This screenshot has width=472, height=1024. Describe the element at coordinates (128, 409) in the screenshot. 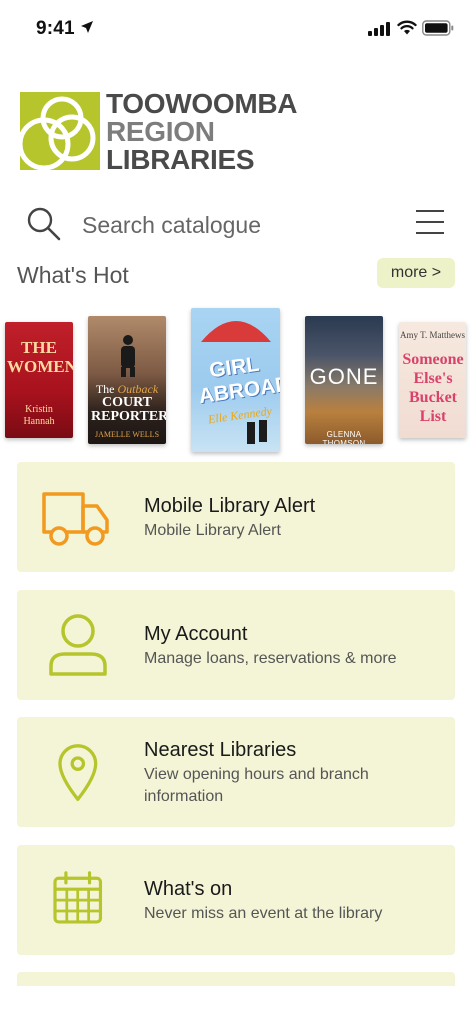

I see `book-title: COURT REPORTER` at that location.